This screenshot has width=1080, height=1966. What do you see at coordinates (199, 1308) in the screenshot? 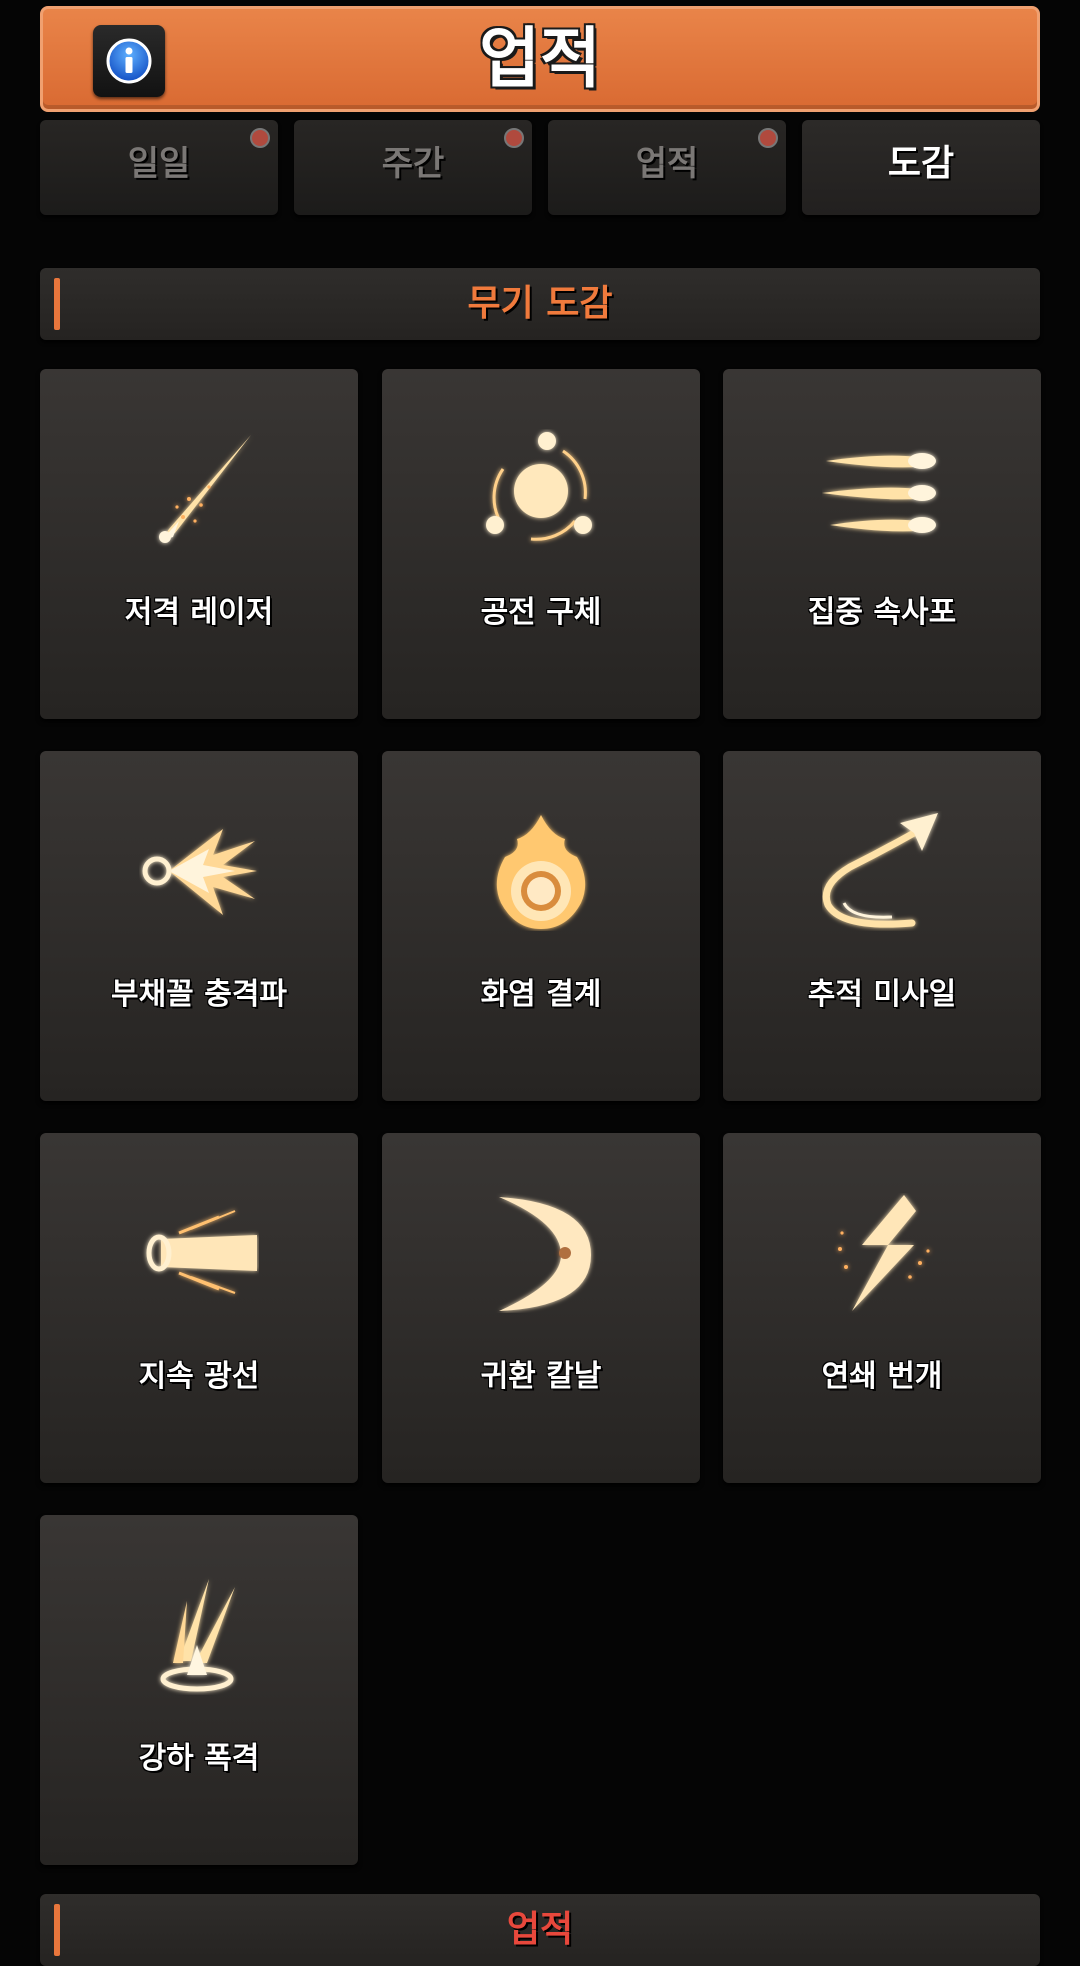
I see `weapon-card: 지속 광선` at bounding box center [199, 1308].